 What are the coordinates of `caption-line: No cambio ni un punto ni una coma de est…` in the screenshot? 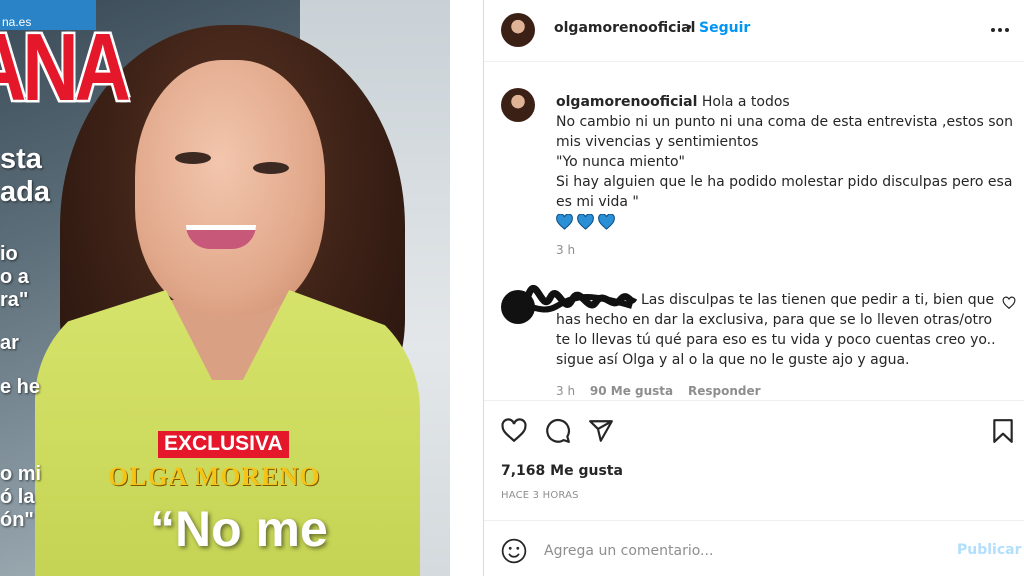 It's located at (784, 132).